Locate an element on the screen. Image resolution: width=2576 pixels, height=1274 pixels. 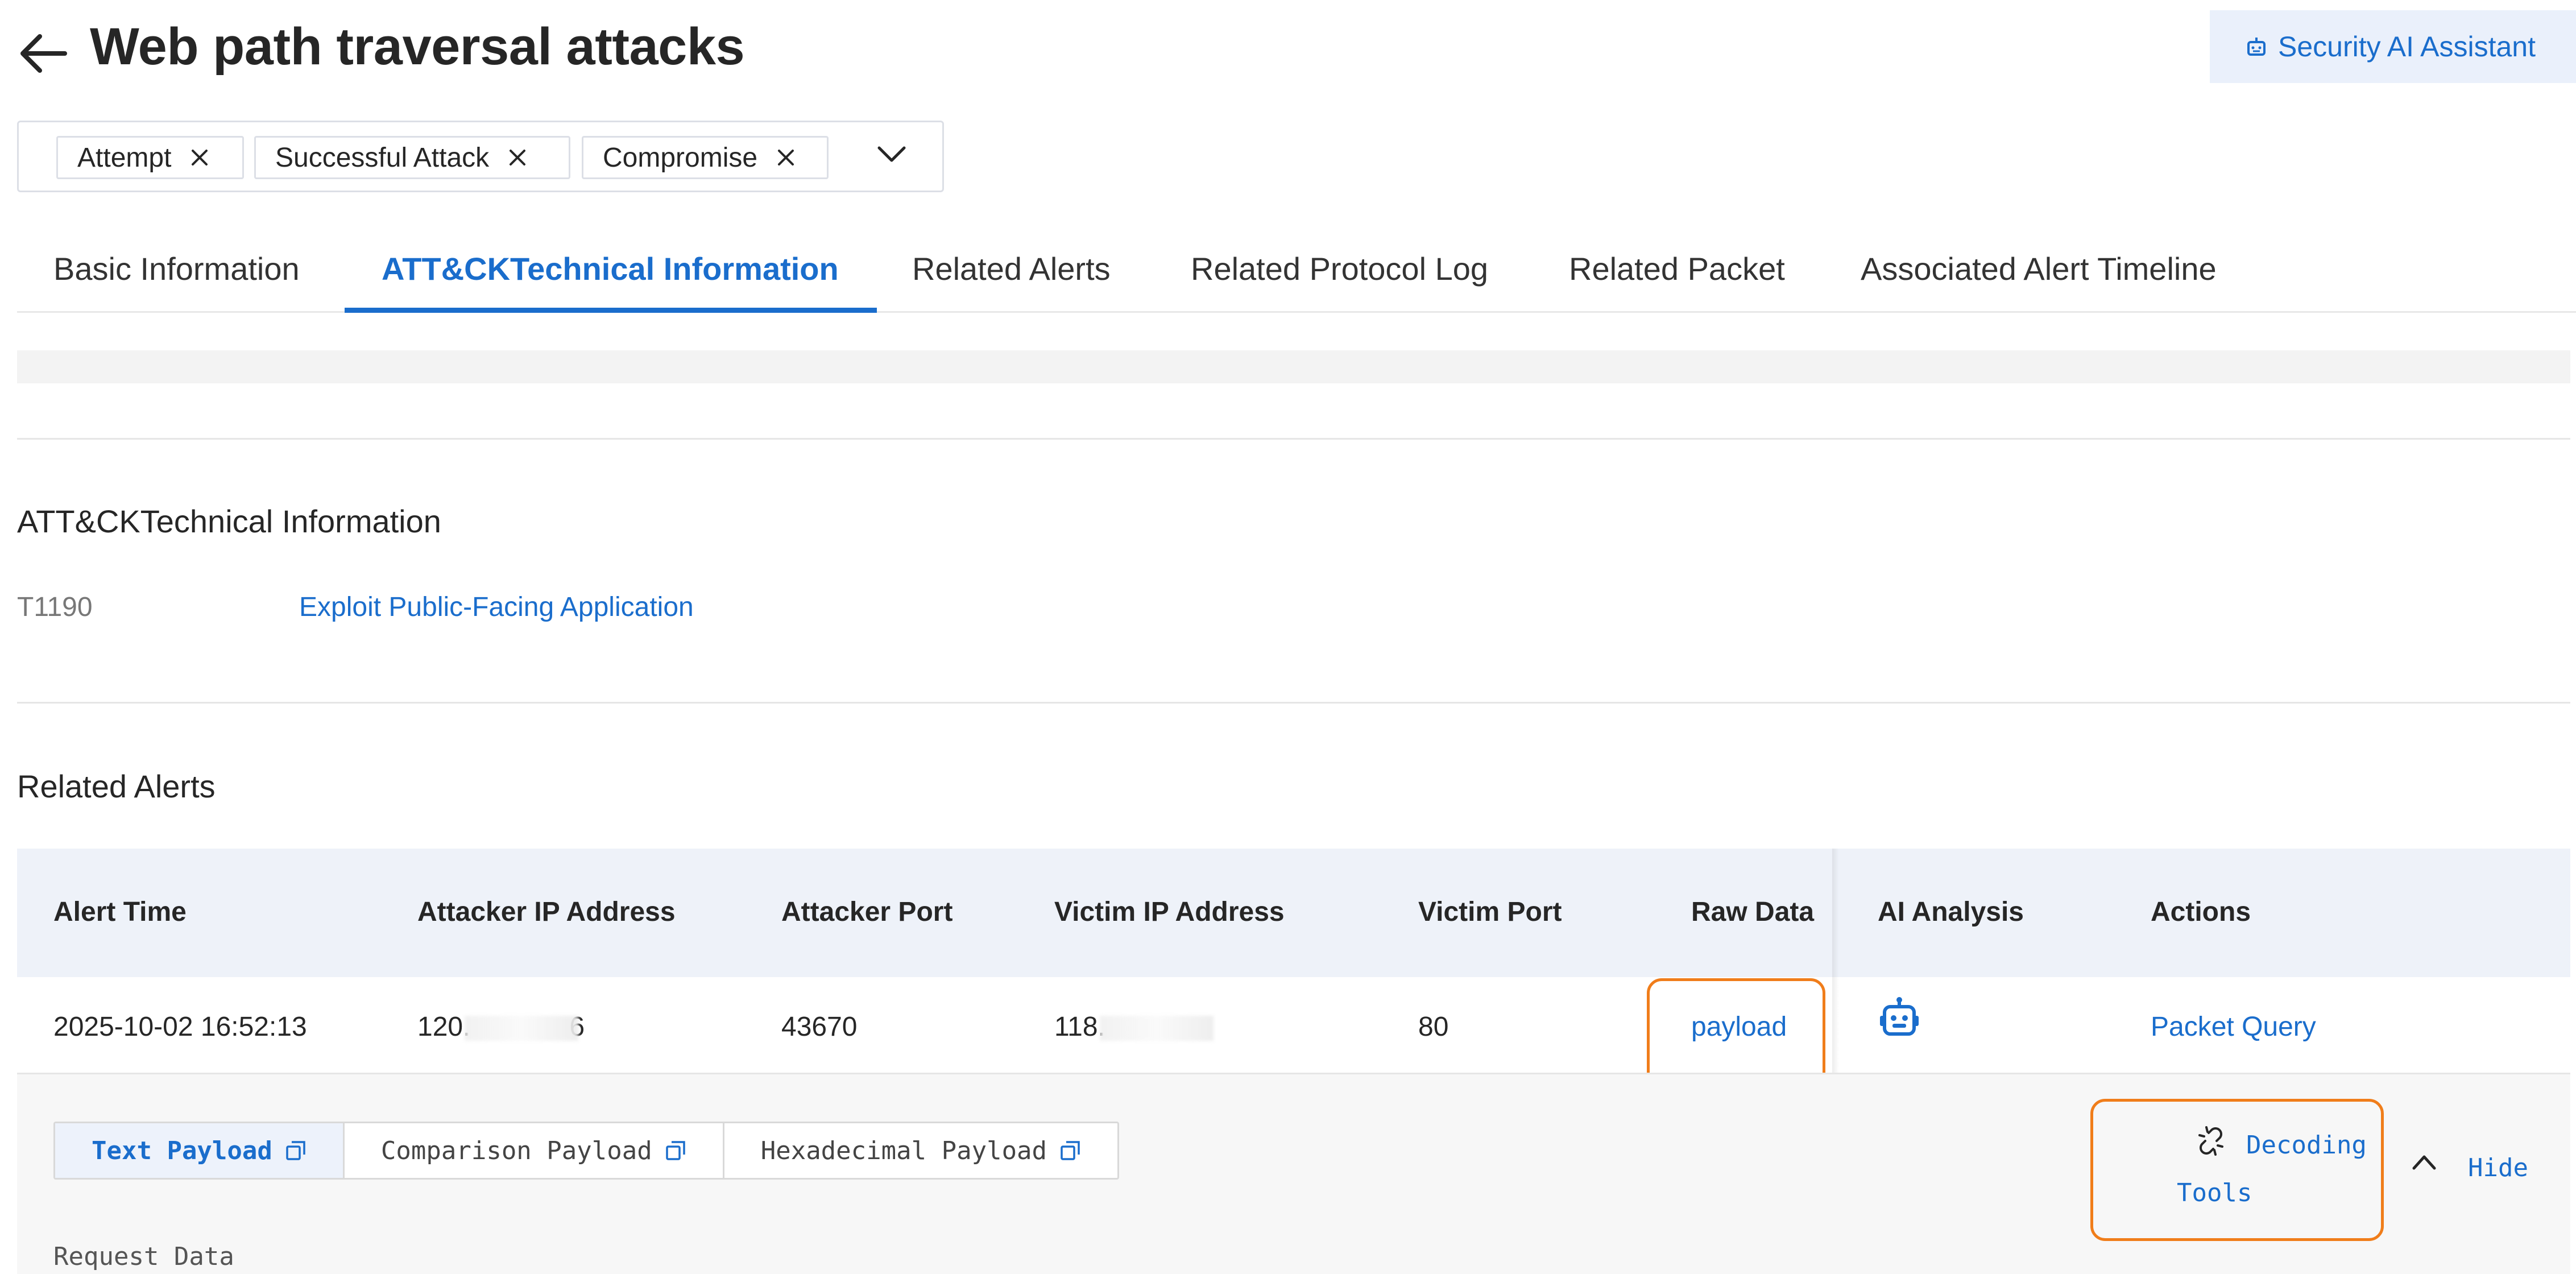
security-ai-assistant-button: Security AI Assistant is located at coordinates (2393, 46).